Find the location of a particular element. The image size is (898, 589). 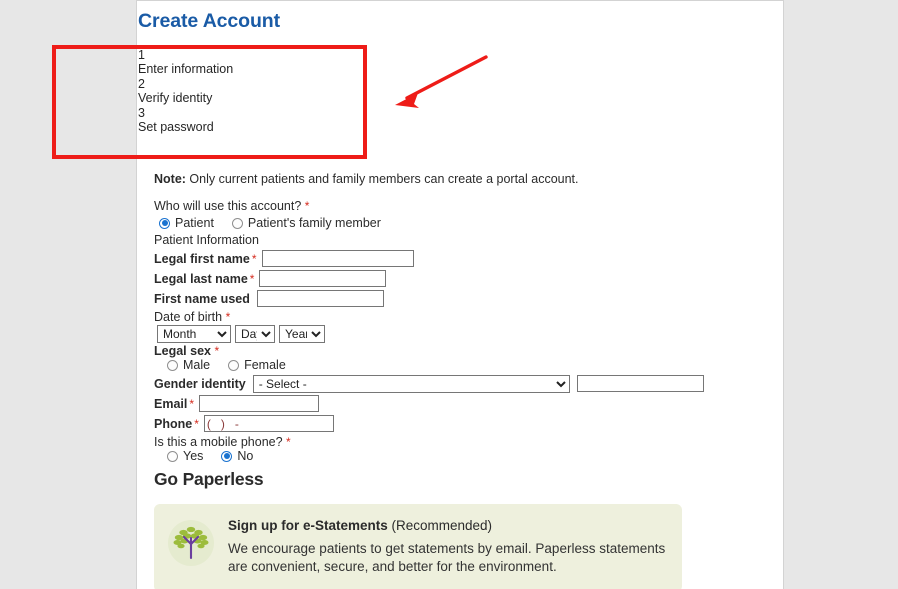

dob-year-select: Year is located at coordinates (302, 334).